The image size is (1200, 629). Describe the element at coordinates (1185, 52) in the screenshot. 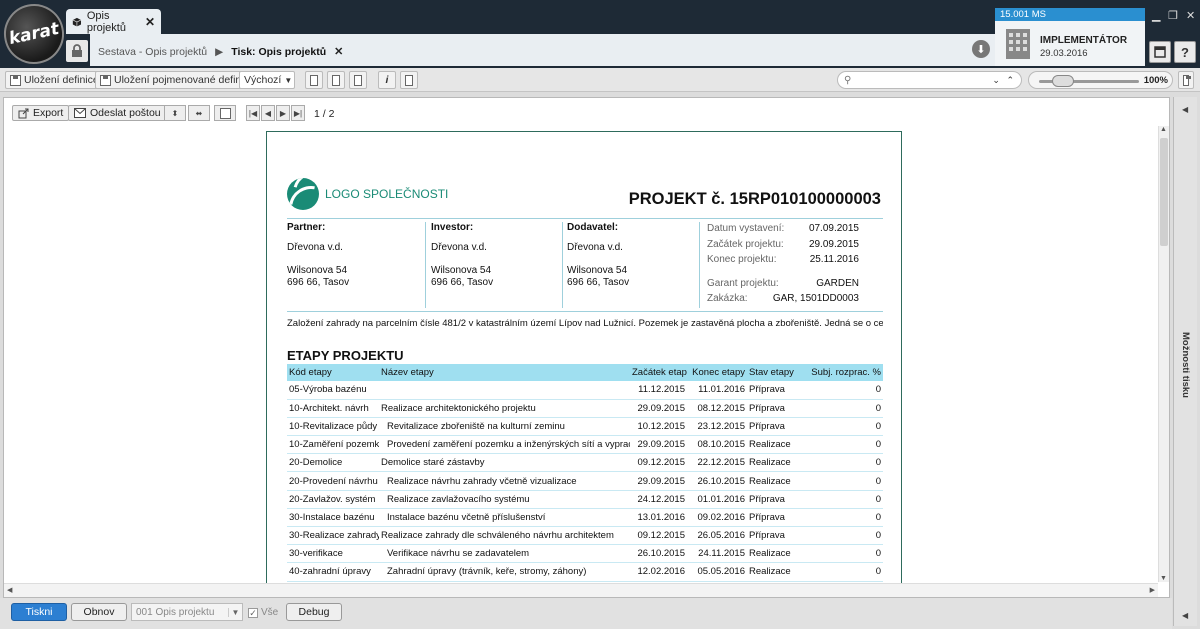

I see `help-button: ?` at that location.